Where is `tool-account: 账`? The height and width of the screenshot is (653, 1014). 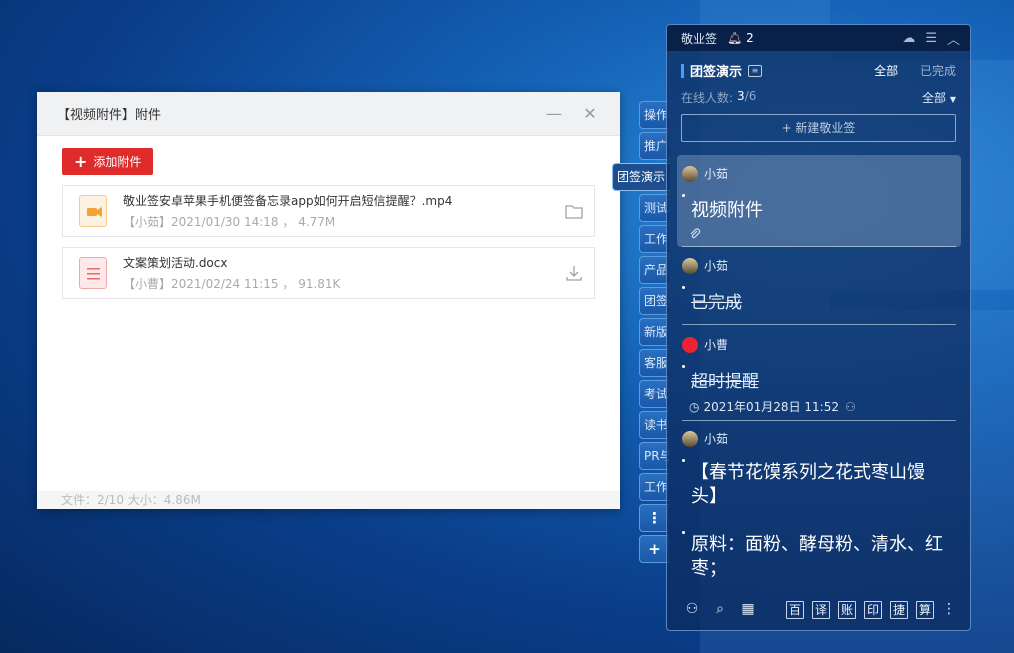 tool-account: 账 is located at coordinates (847, 610).